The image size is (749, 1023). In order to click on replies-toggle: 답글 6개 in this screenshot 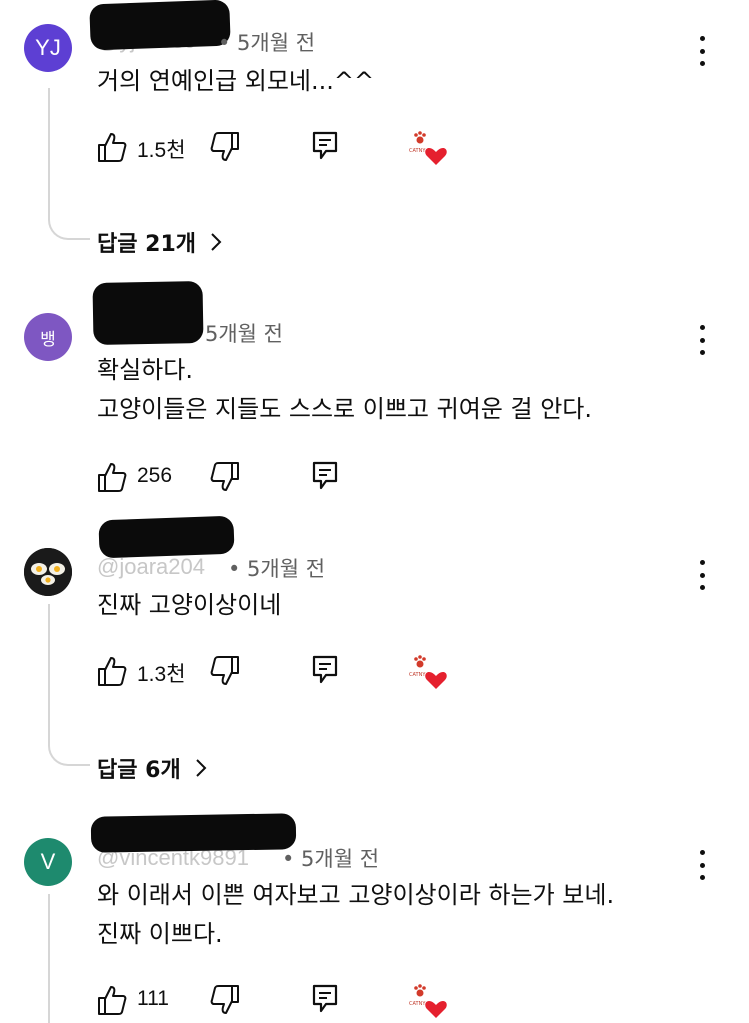, I will do `click(152, 768)`.